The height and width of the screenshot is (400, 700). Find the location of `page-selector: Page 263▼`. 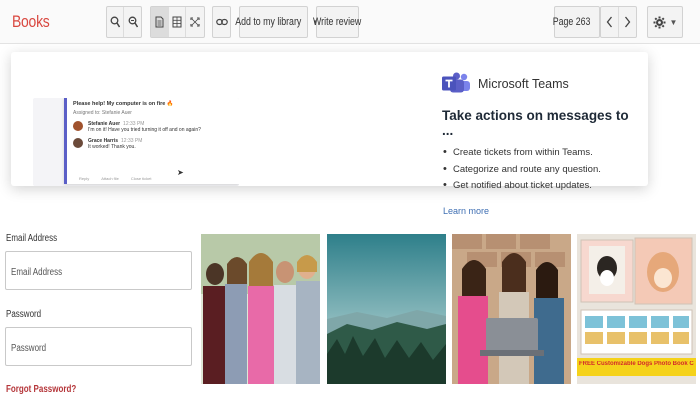

page-selector: Page 263▼ is located at coordinates (579, 22).